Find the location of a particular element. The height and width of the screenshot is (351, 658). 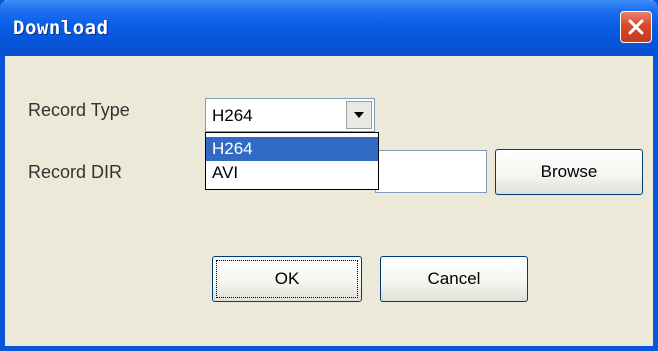

dropdown-button is located at coordinates (359, 115).